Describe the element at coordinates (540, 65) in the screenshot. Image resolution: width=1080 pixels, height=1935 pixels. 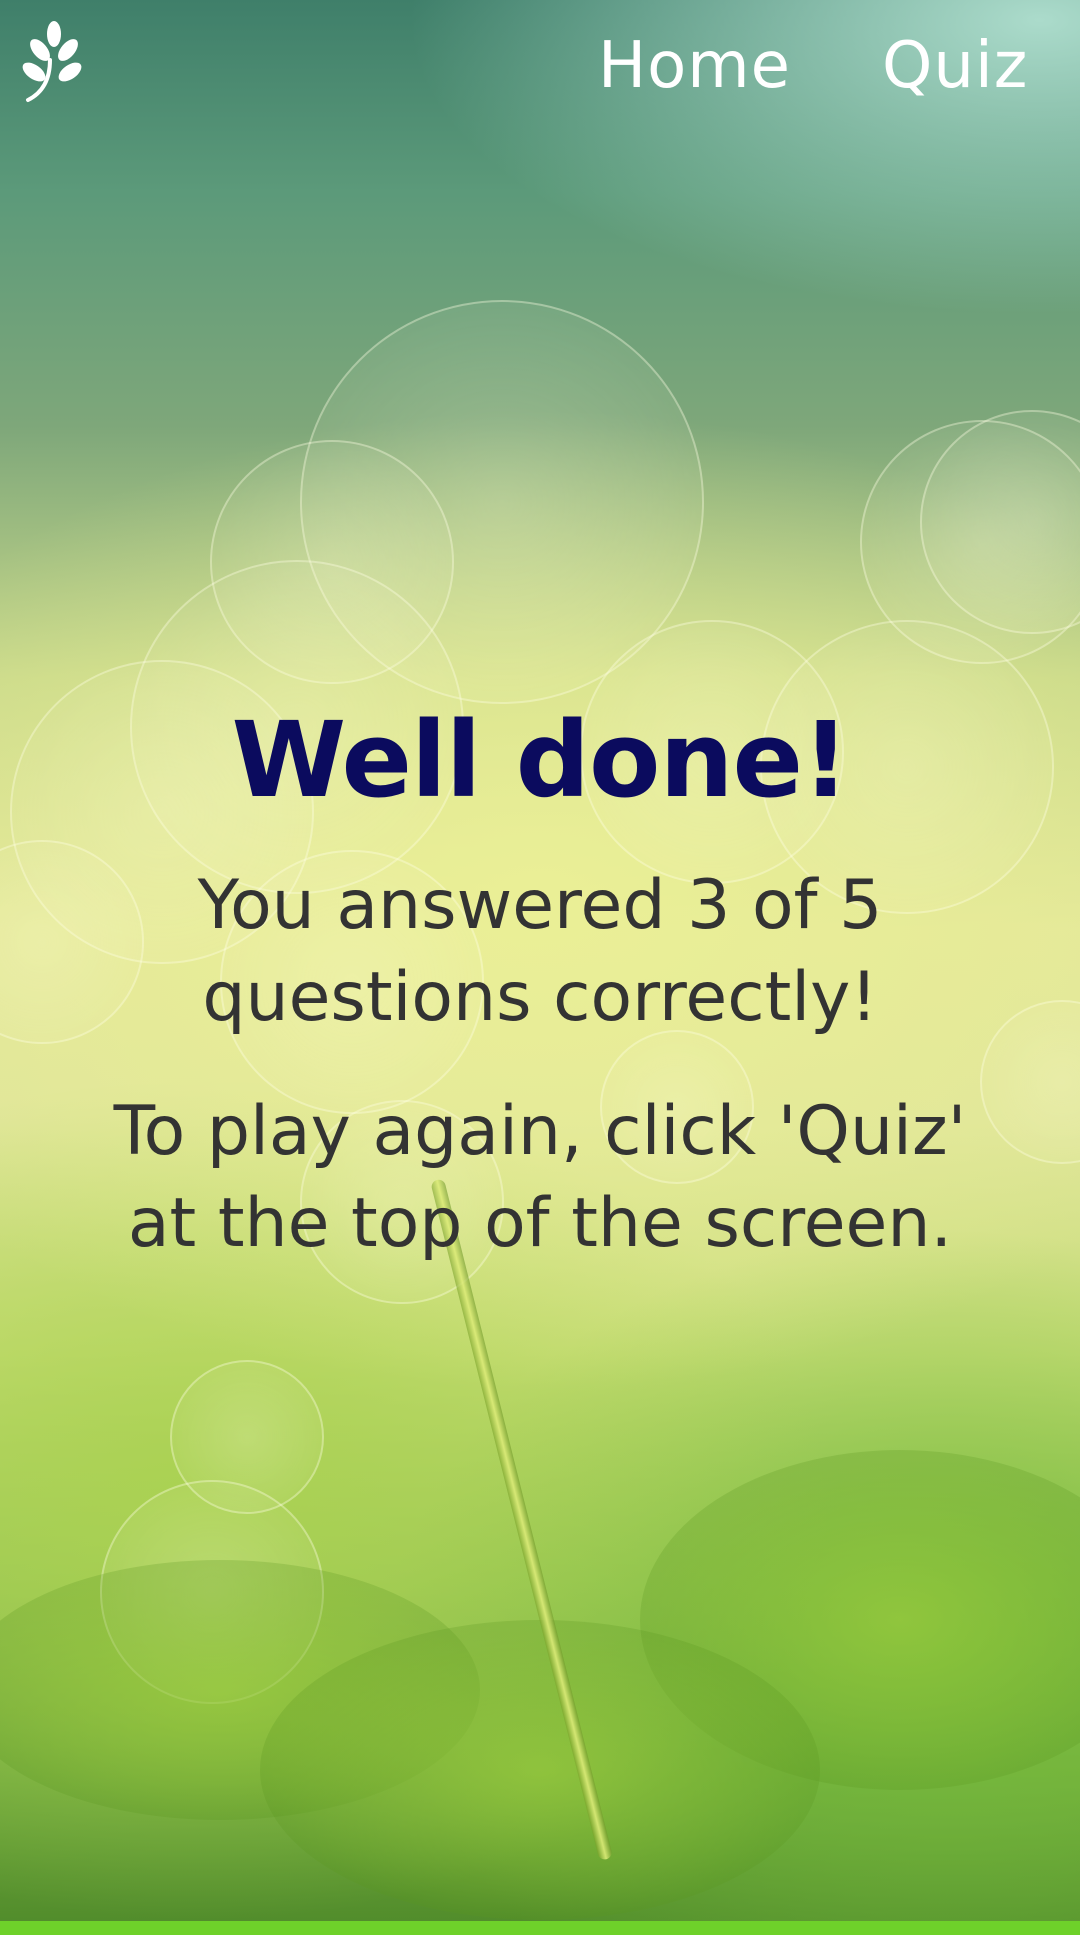
I see `top-navbar: Home Quiz` at that location.